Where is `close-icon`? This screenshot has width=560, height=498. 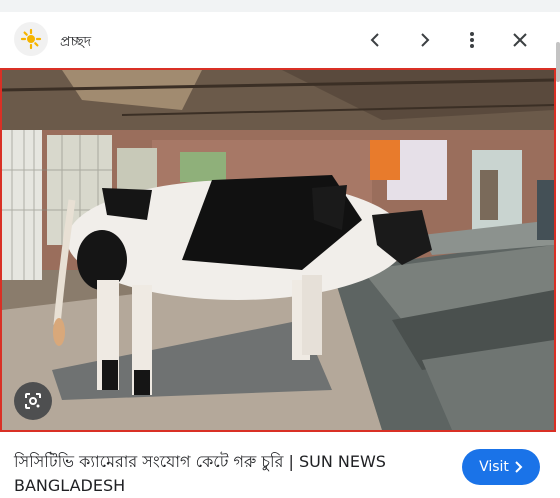
close-icon is located at coordinates (520, 40).